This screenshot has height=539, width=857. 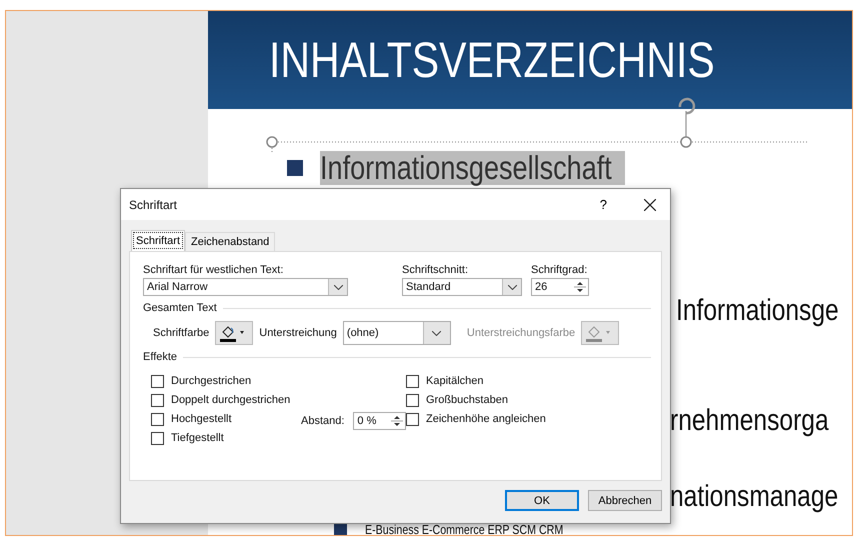 What do you see at coordinates (758, 311) in the screenshot?
I see `bullet-text: Informationsge` at bounding box center [758, 311].